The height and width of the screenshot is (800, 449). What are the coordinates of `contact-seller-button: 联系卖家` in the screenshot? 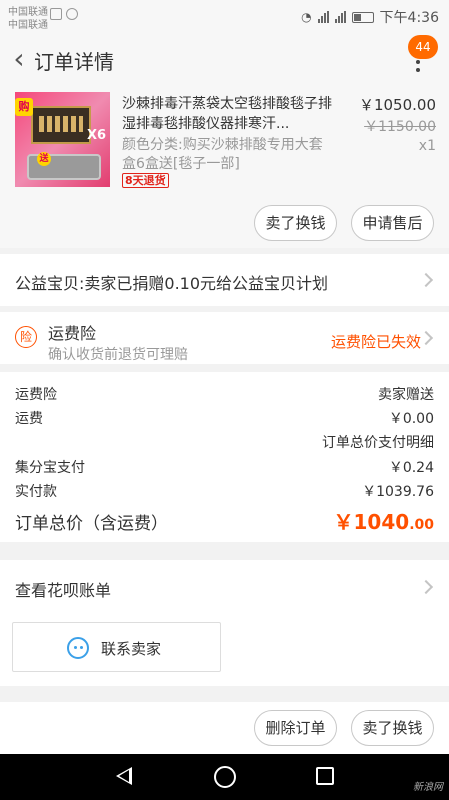 It's located at (116, 647).